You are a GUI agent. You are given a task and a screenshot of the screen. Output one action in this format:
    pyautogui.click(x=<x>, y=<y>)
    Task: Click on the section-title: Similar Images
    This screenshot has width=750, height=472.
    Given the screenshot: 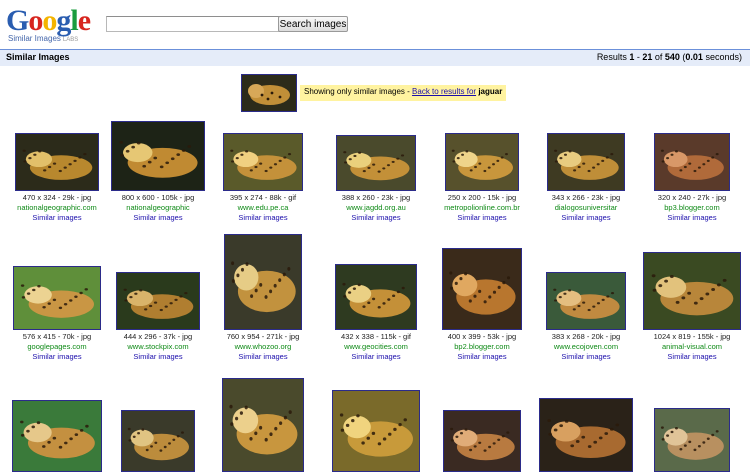 What is the action you would take?
    pyautogui.click(x=38, y=57)
    